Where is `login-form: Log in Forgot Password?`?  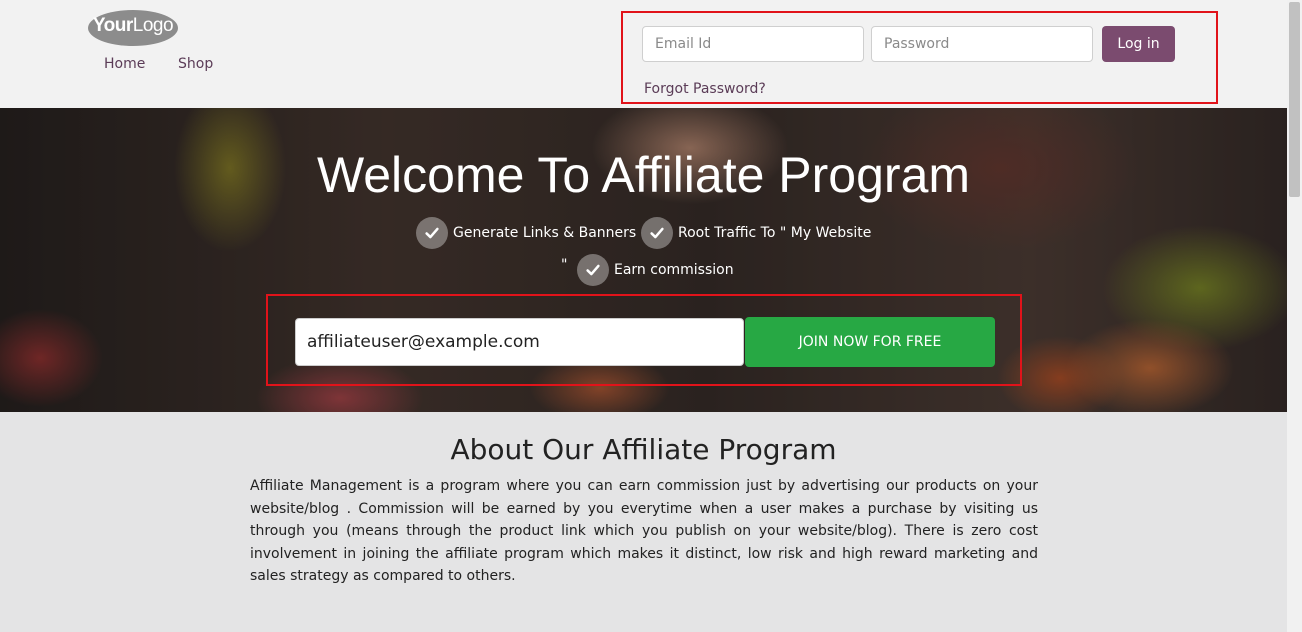
login-form: Log in Forgot Password? is located at coordinates (919, 57).